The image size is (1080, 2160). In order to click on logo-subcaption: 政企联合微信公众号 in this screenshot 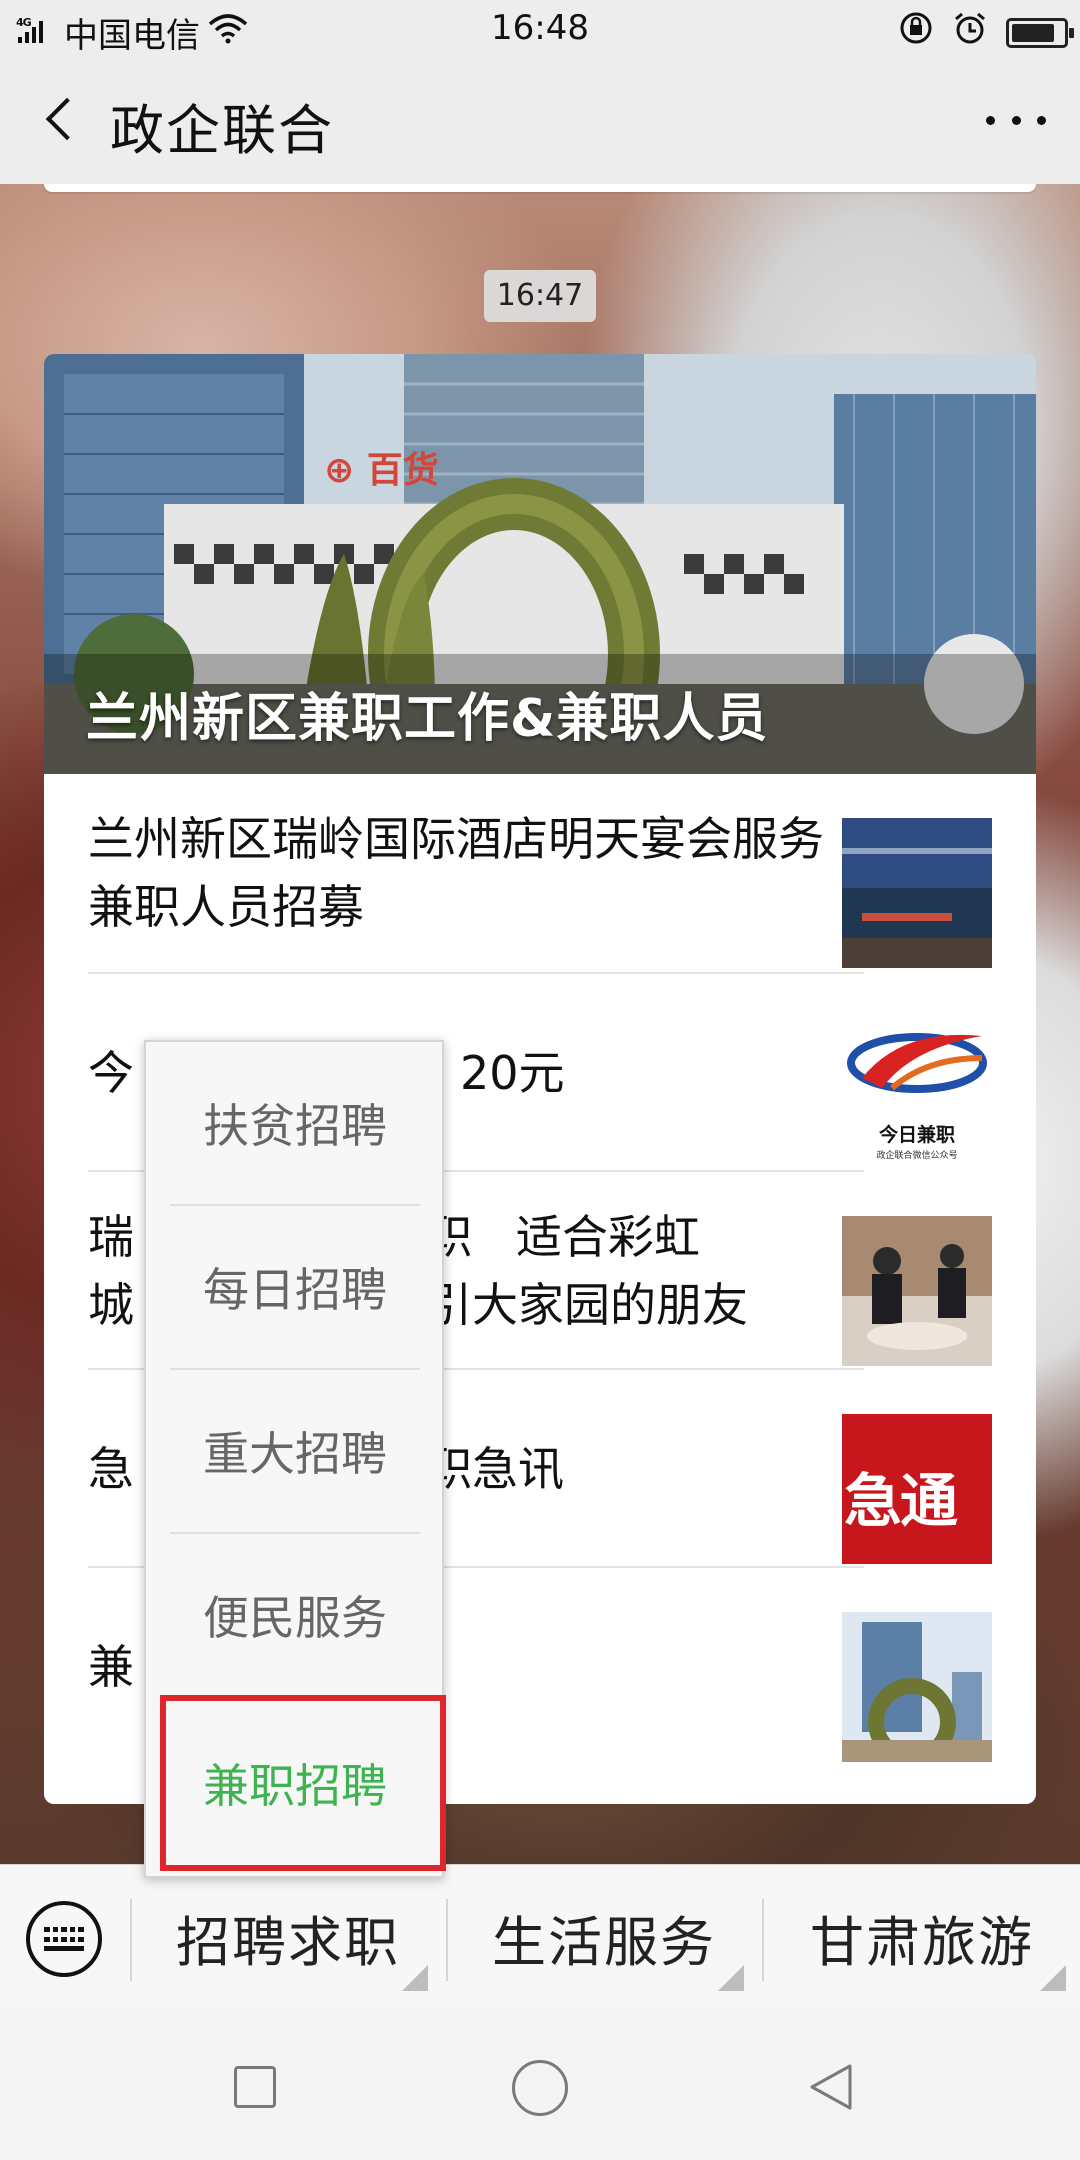, I will do `click(917, 1156)`.